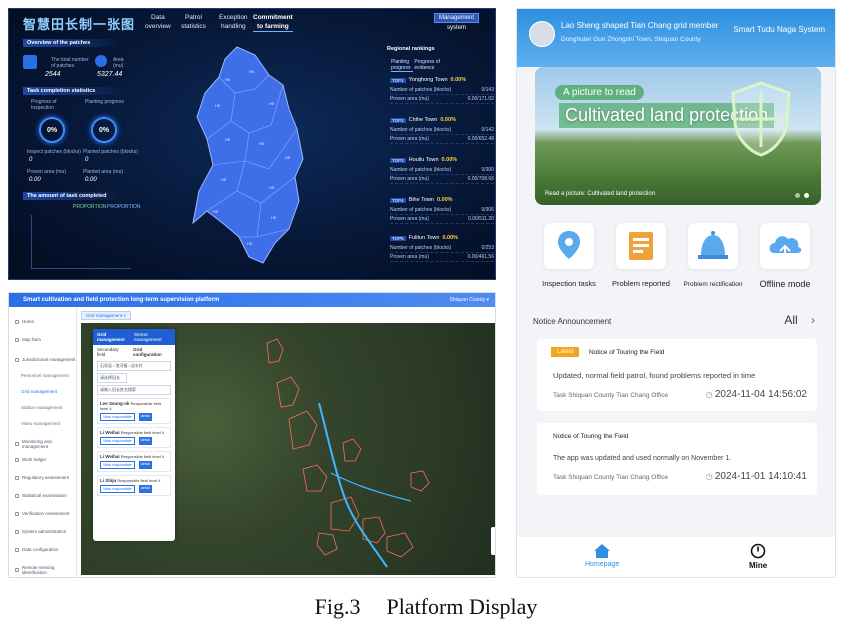 Image resolution: width=852 pixels, height=628 pixels. What do you see at coordinates (45, 359) in the screenshot?
I see `sidebar-item-jurisdiction: Jurisdictional management` at bounding box center [45, 359].